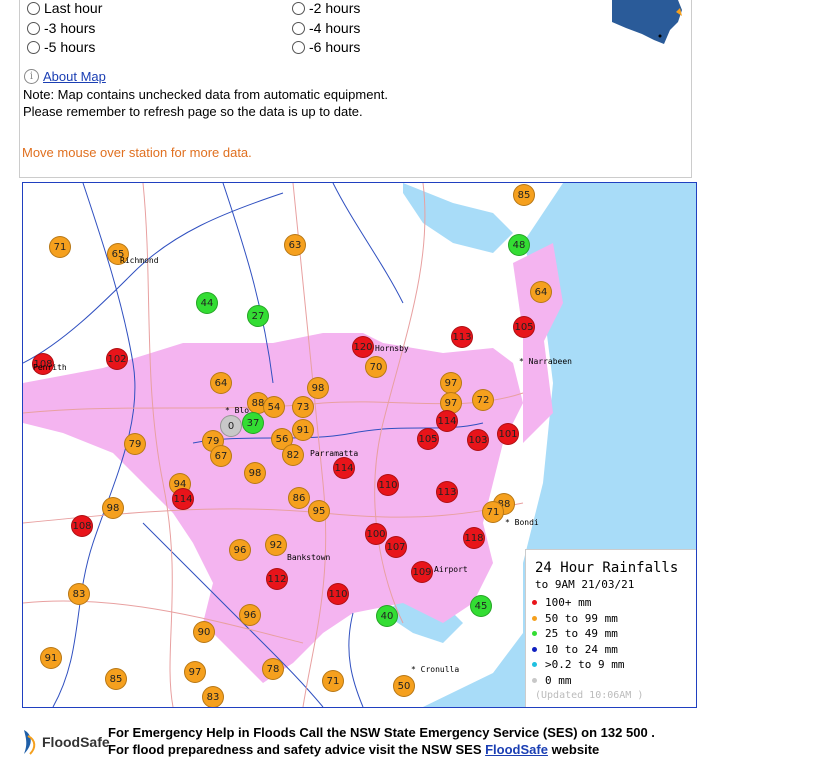 Image resolution: width=813 pixels, height=764 pixels. I want to click on rain-station: 90, so click(204, 632).